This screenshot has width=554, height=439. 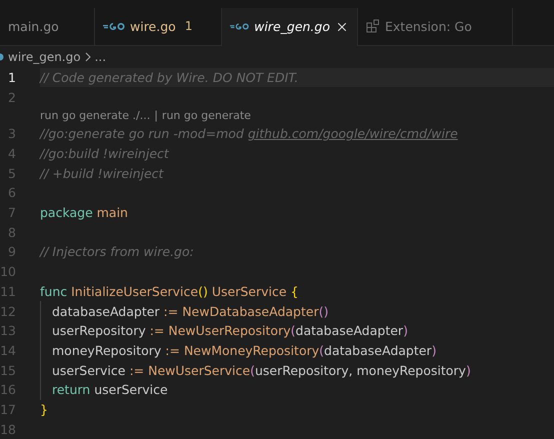 I want to click on code-line: moneyRepository := NewMoneyRepository(databaseAdapter), so click(x=244, y=350).